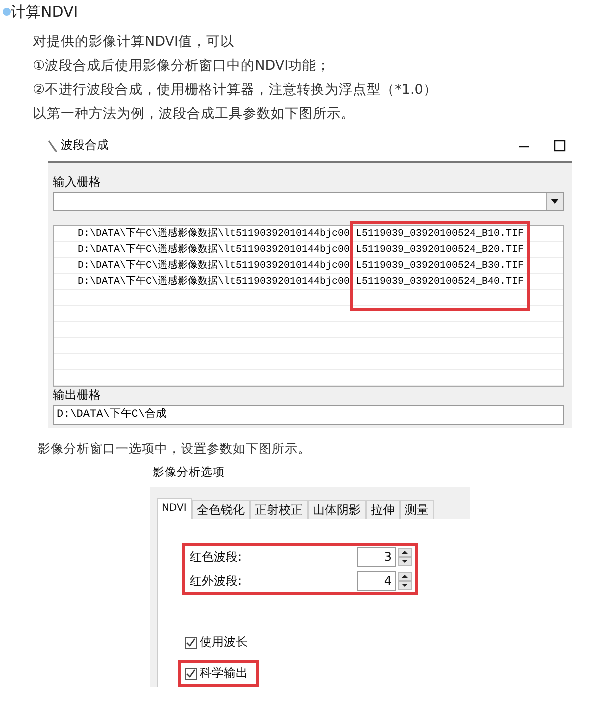 The image size is (610, 713). I want to click on heading: 计算NDVI, so click(44, 12).